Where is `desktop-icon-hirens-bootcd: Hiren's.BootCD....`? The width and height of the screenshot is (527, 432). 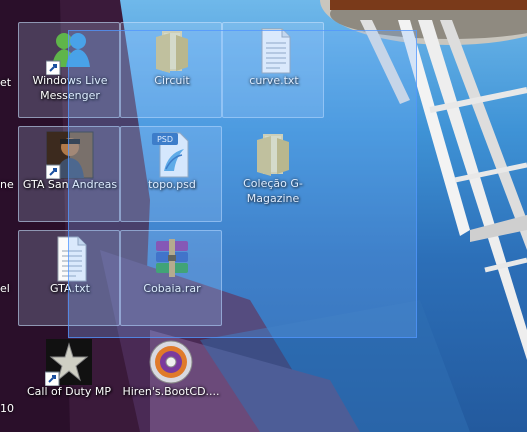
desktop-icon-hirens-bootcd: Hiren's.BootCD.... is located at coordinates (171, 382).